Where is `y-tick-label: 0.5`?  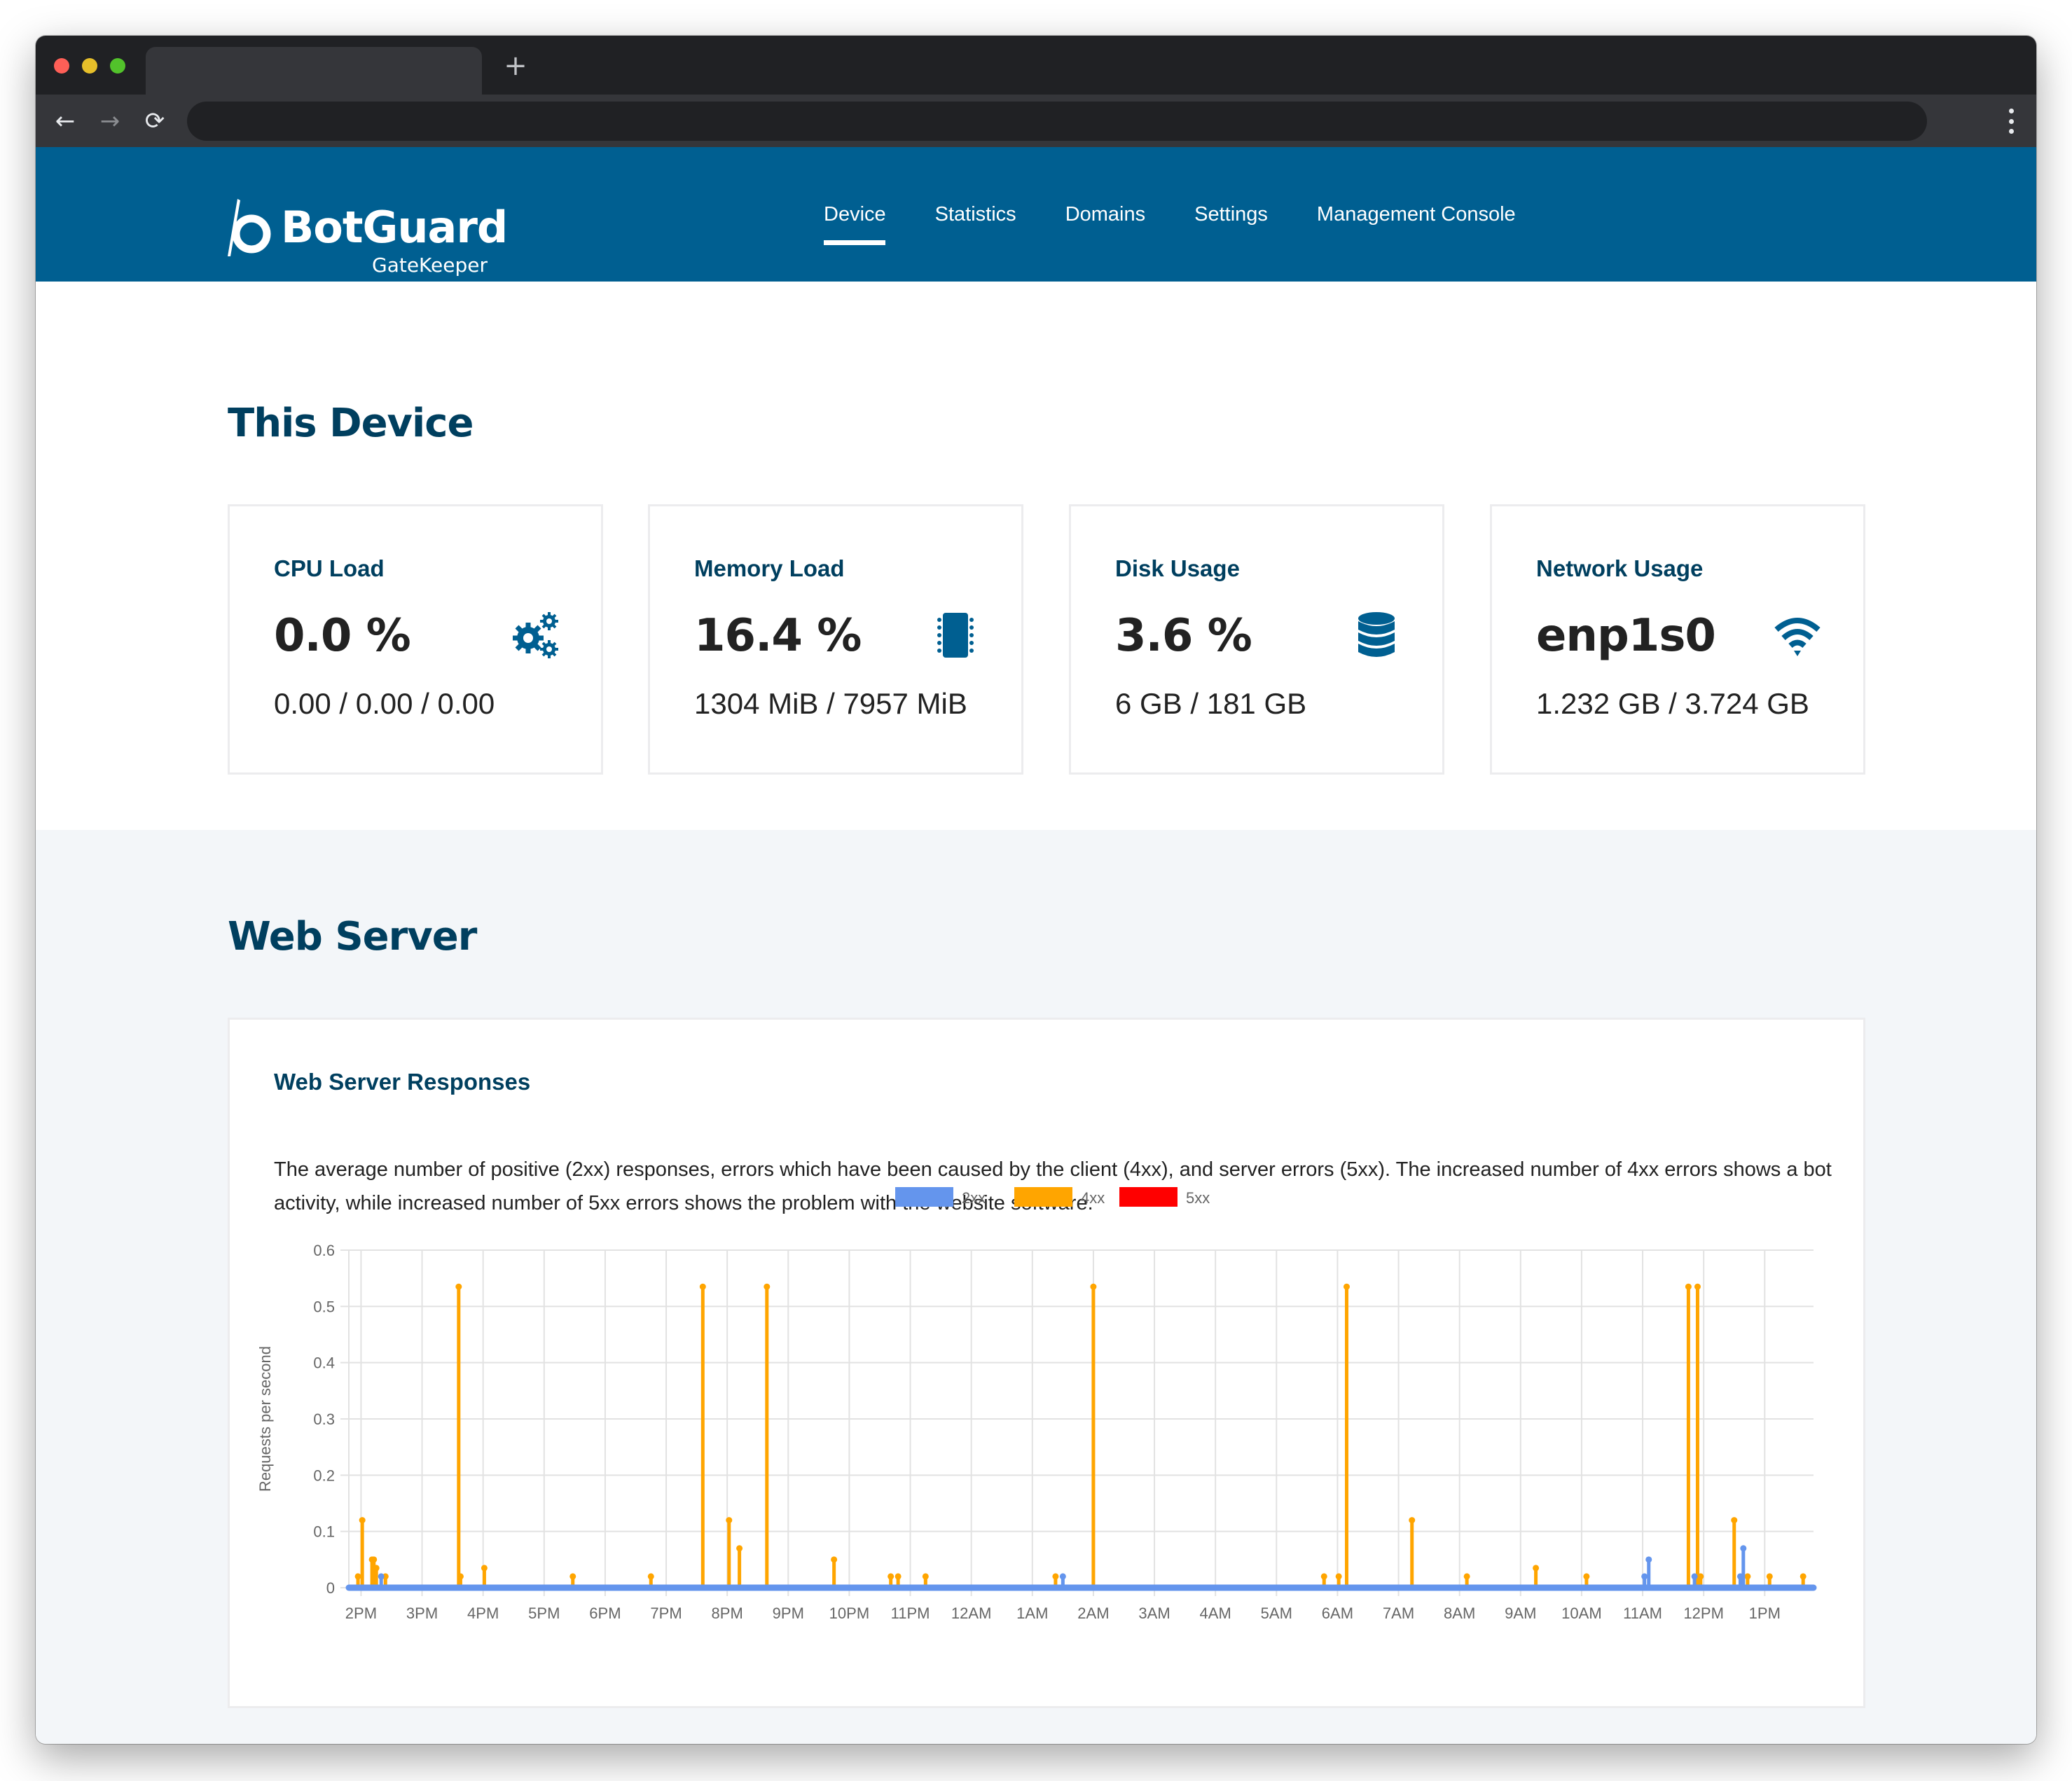 y-tick-label: 0.5 is located at coordinates (324, 1306).